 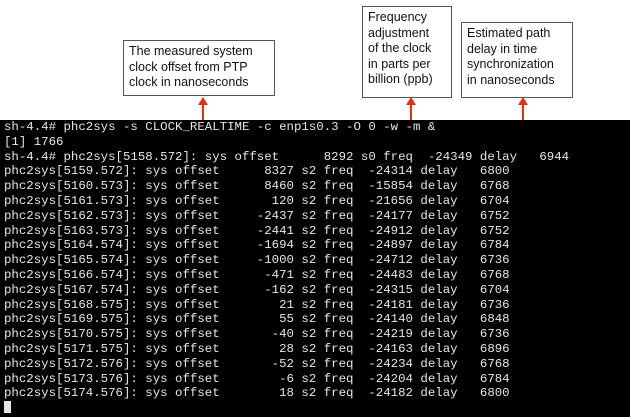 What do you see at coordinates (511, 79) in the screenshot?
I see `callout-line: in nanoseconds` at bounding box center [511, 79].